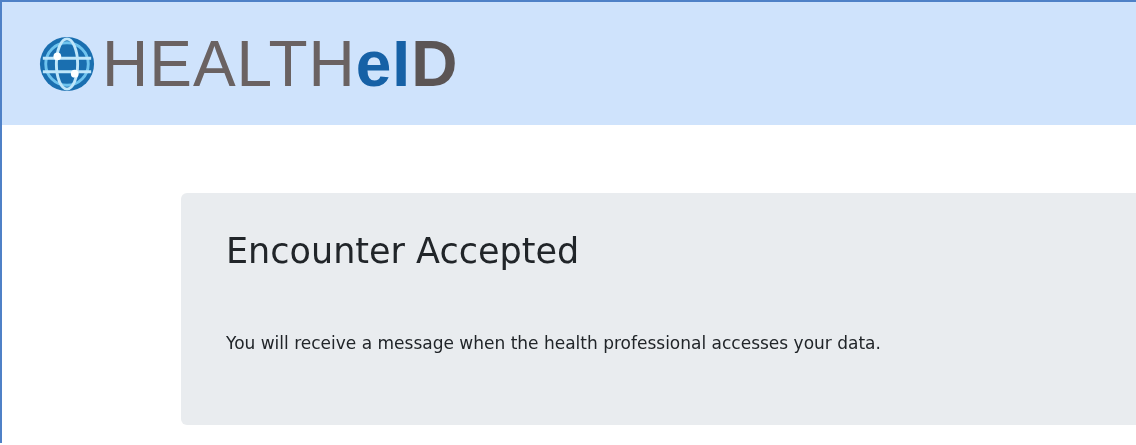 The height and width of the screenshot is (445, 1136). What do you see at coordinates (280, 63) in the screenshot?
I see `logo-wordmark: HEALTHeID` at bounding box center [280, 63].